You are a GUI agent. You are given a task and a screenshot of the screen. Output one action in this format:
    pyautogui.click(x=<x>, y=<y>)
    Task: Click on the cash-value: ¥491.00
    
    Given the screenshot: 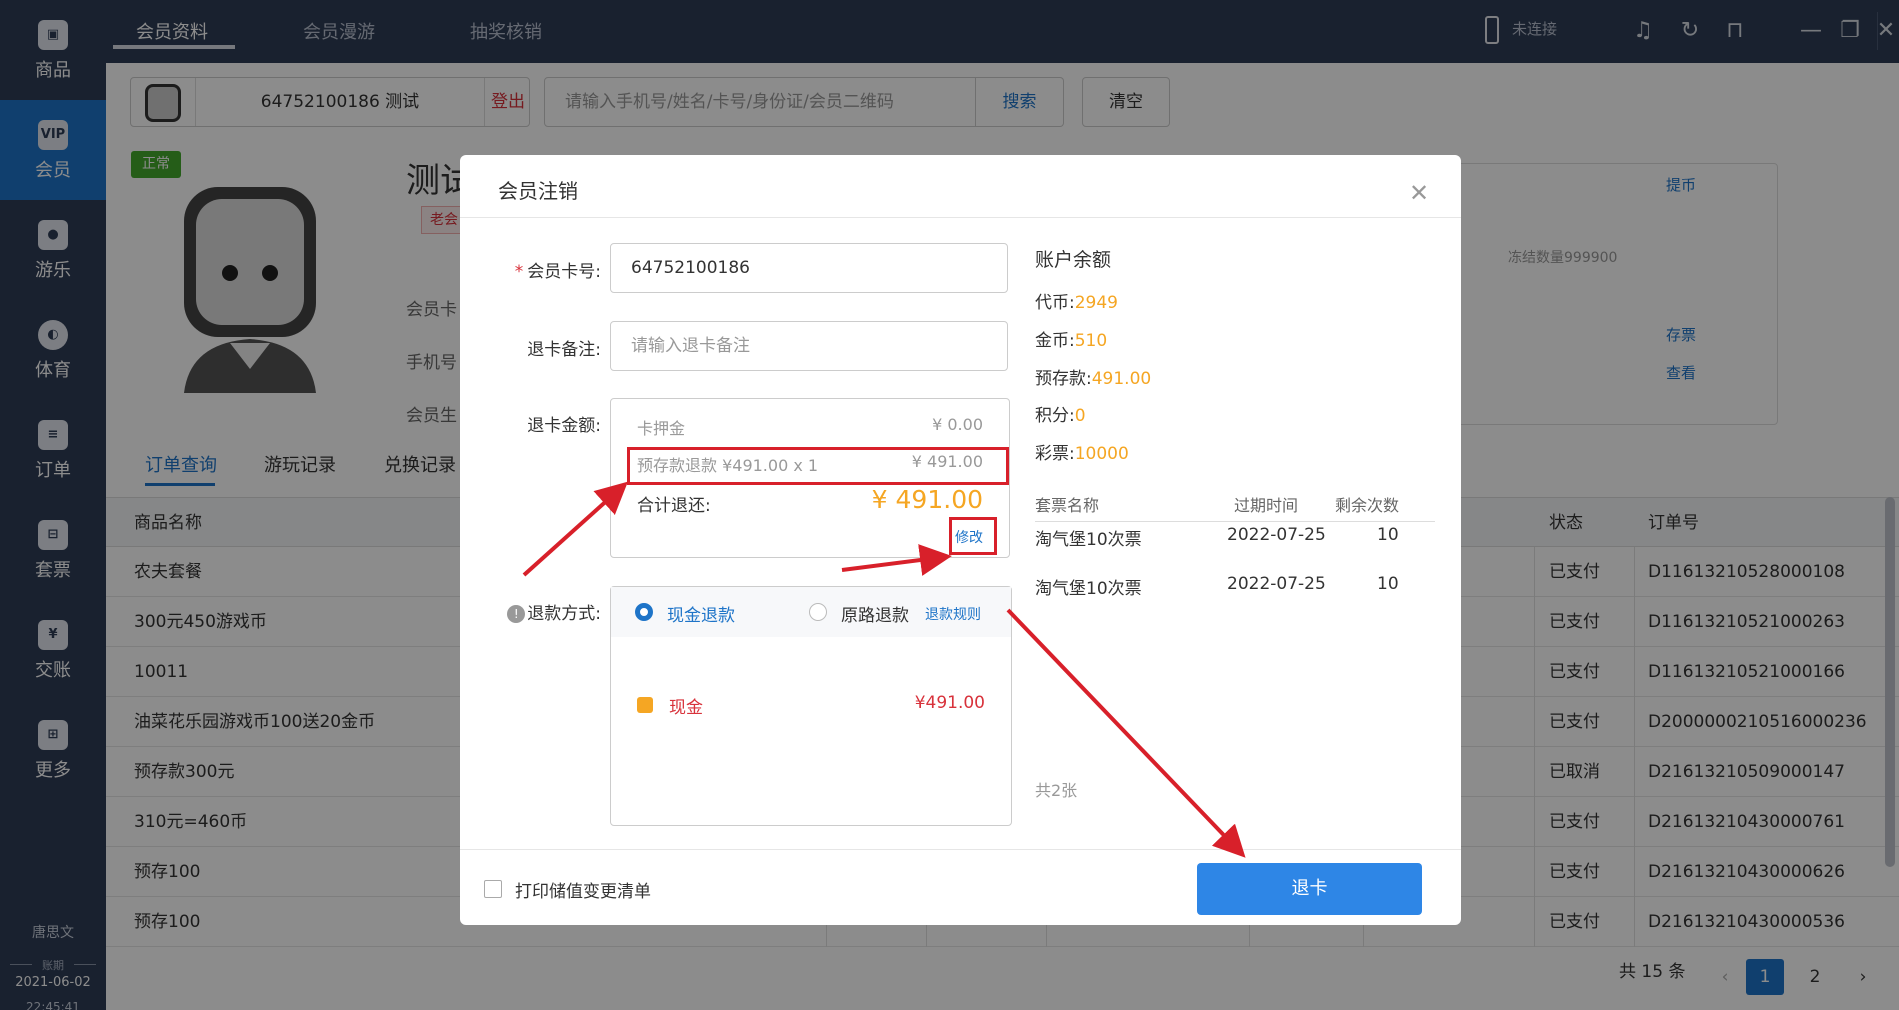 What is the action you would take?
    pyautogui.click(x=949, y=703)
    